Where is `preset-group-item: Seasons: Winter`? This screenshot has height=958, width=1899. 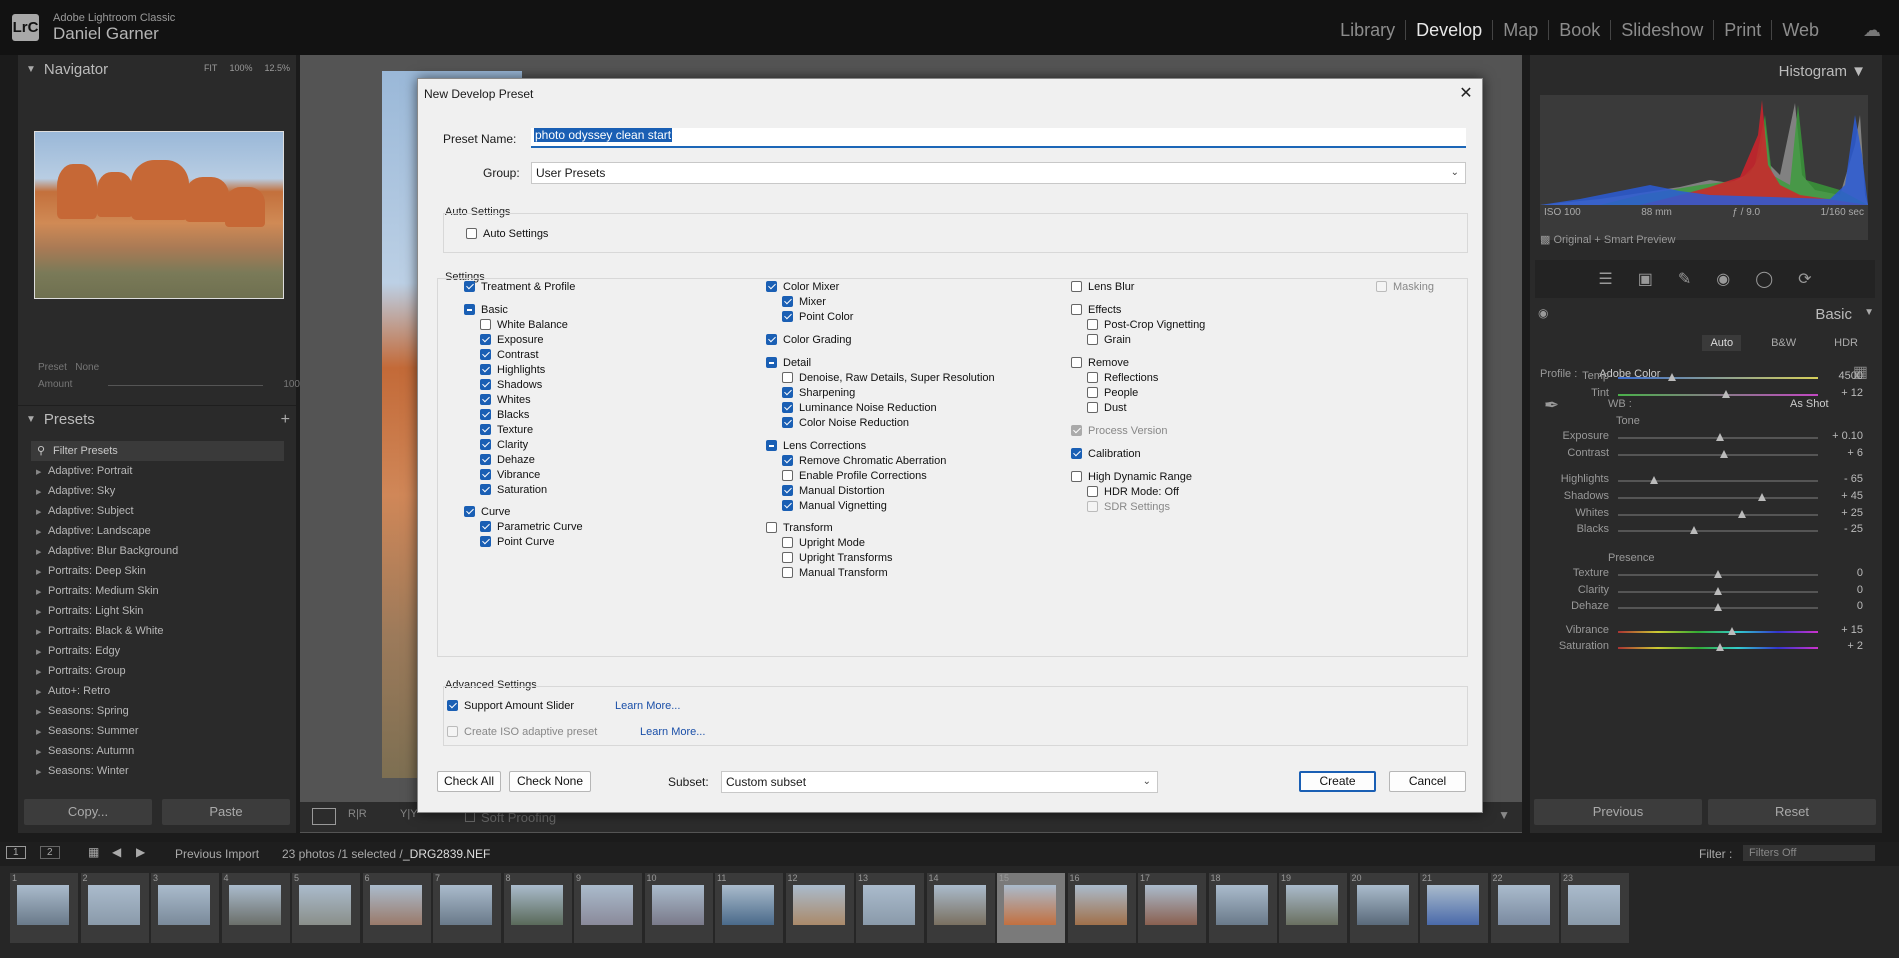
preset-group-item: Seasons: Winter is located at coordinates (163, 775).